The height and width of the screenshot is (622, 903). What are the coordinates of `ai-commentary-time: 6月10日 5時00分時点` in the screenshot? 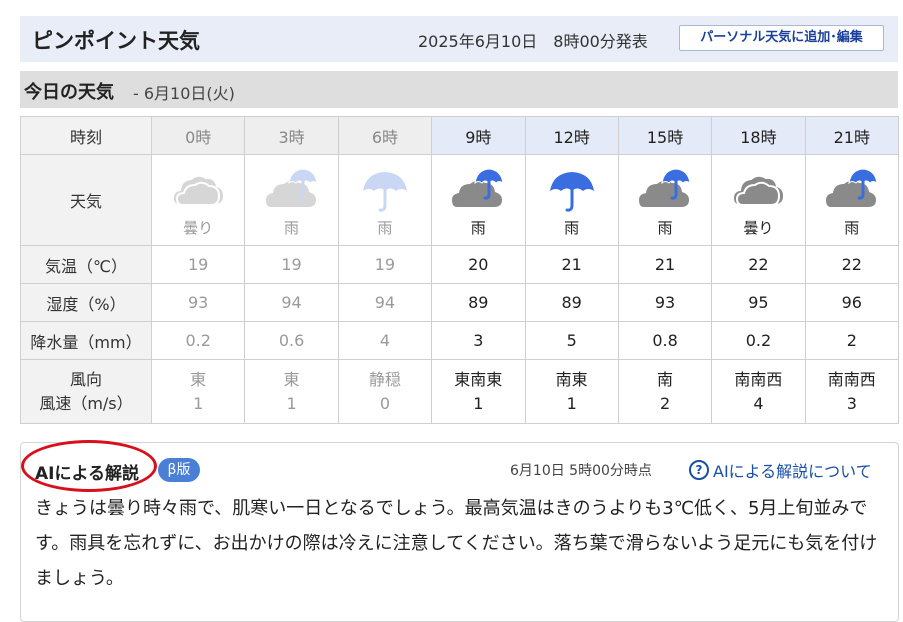 It's located at (581, 471).